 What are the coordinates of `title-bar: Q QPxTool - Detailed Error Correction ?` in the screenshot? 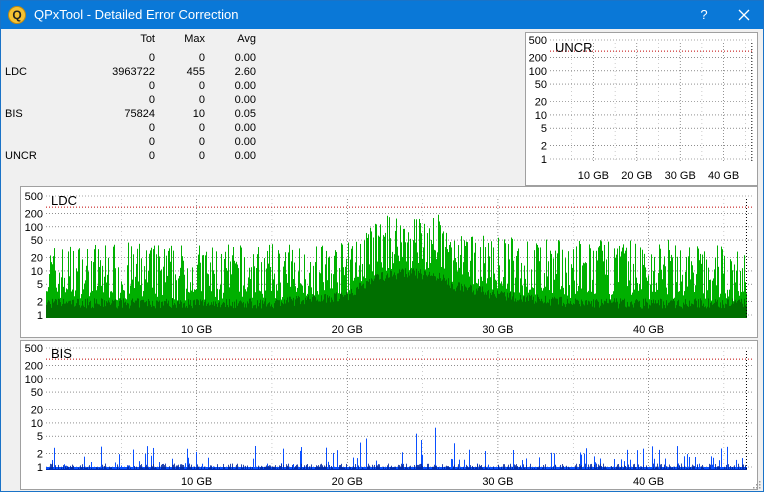 It's located at (382, 15).